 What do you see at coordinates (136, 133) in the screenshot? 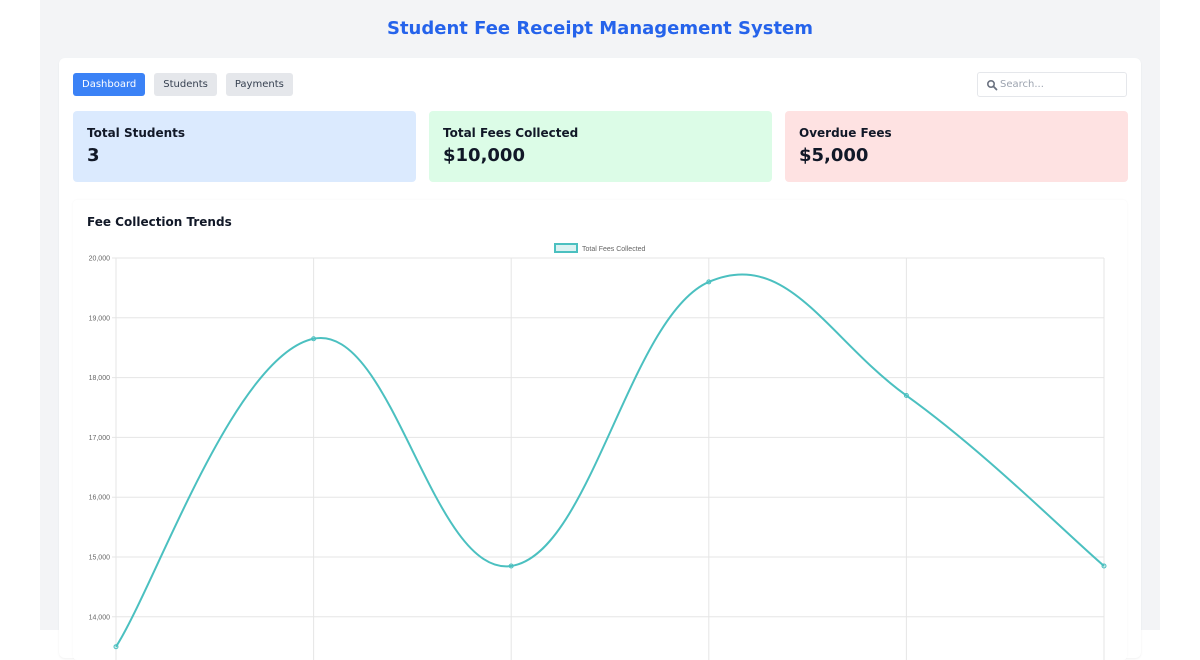
I see `card-label: Total Students` at bounding box center [136, 133].